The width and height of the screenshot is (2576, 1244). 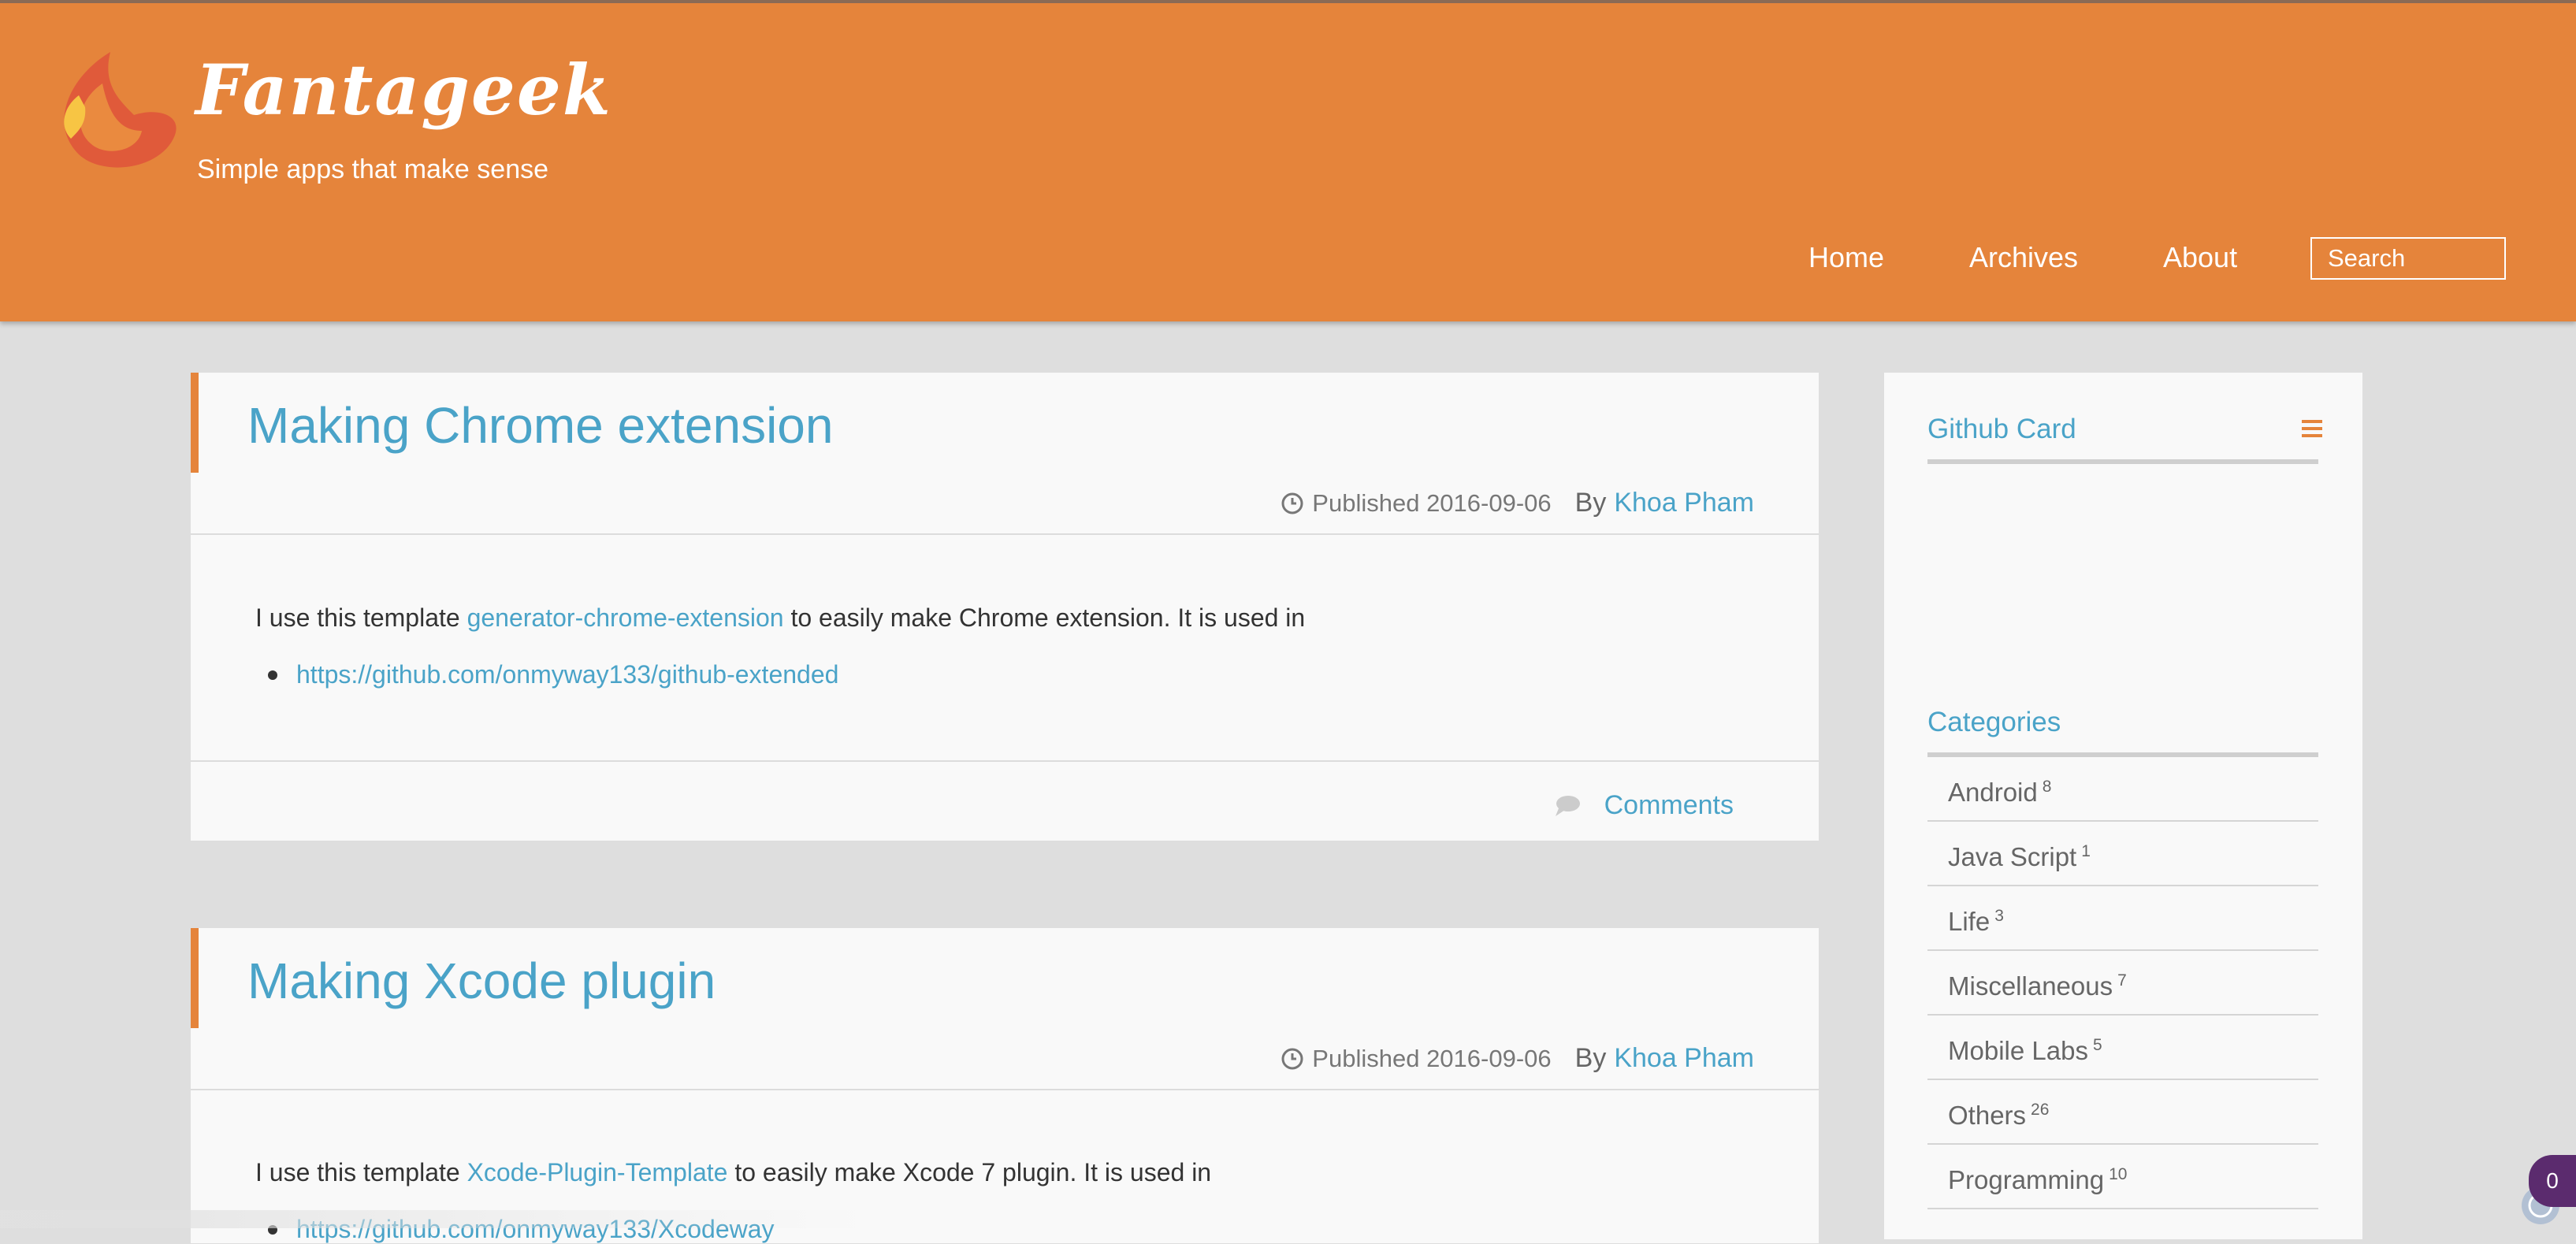 I want to click on post-body-link: generator-chrome-extension, so click(x=625, y=618).